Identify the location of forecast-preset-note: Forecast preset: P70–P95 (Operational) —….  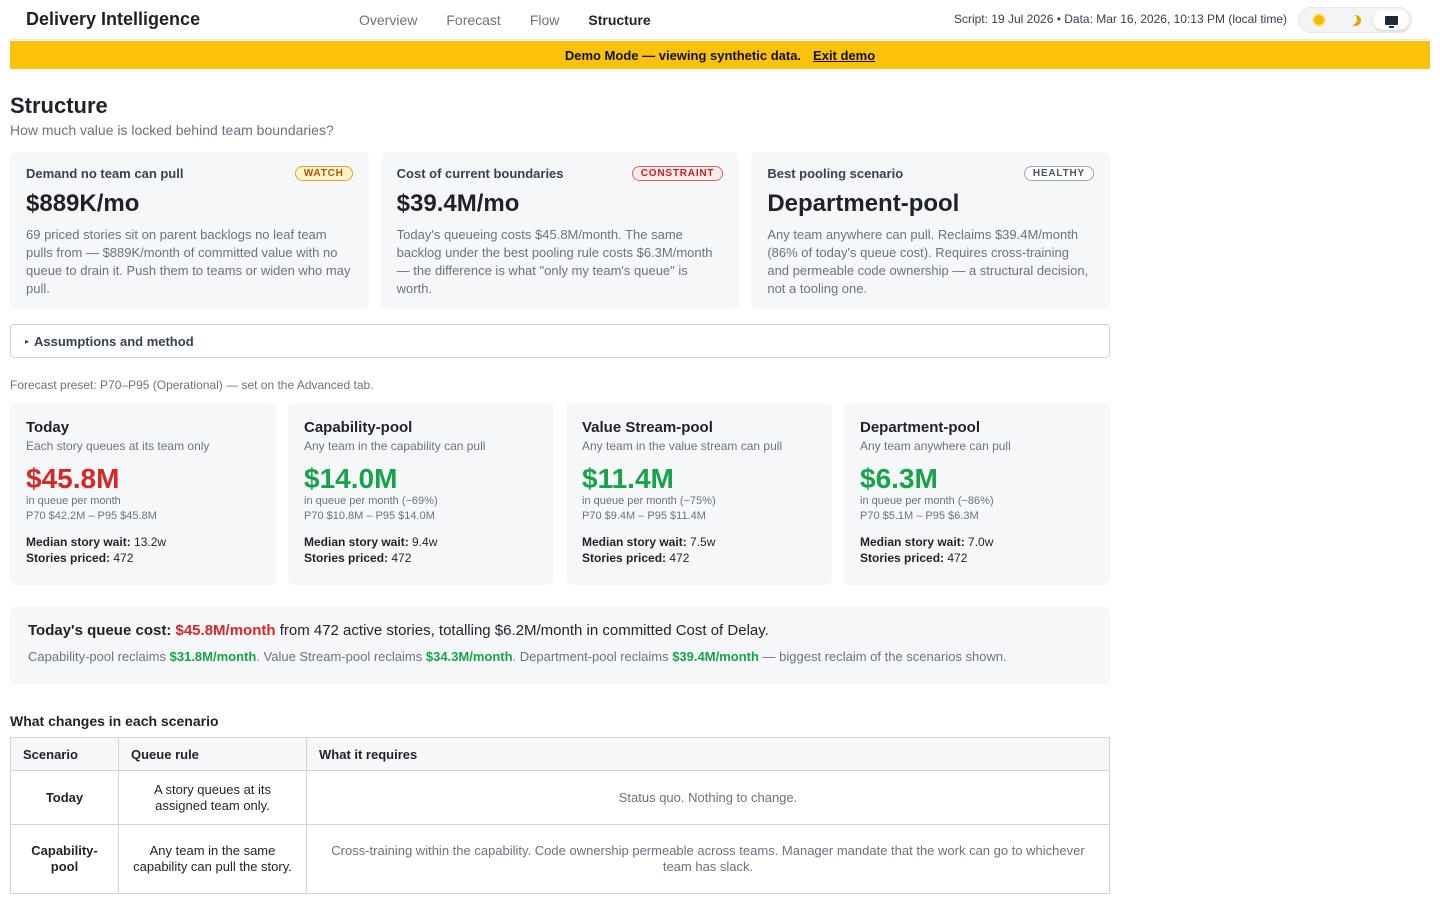
(192, 385).